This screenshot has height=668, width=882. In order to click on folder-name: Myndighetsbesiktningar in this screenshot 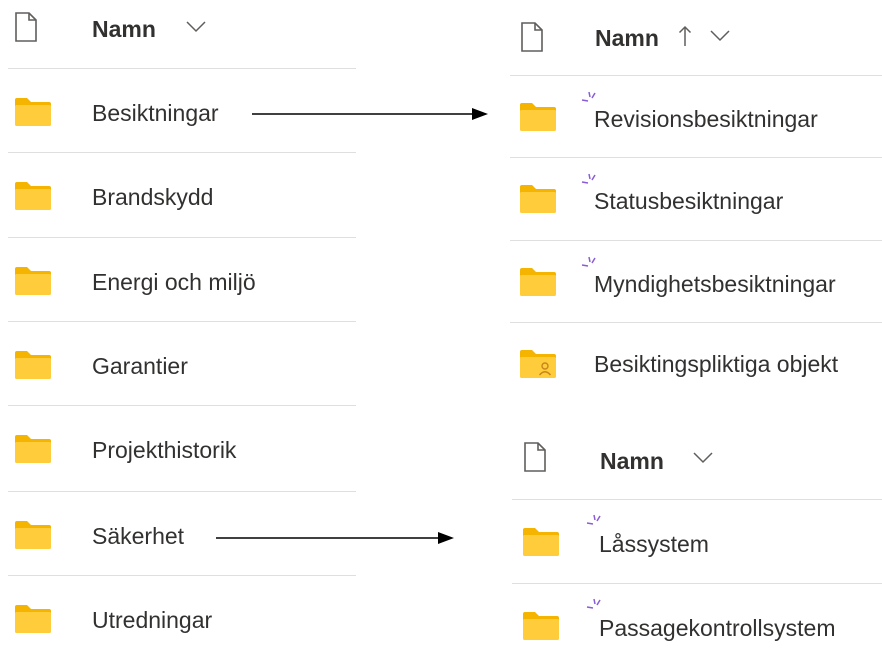, I will do `click(715, 284)`.